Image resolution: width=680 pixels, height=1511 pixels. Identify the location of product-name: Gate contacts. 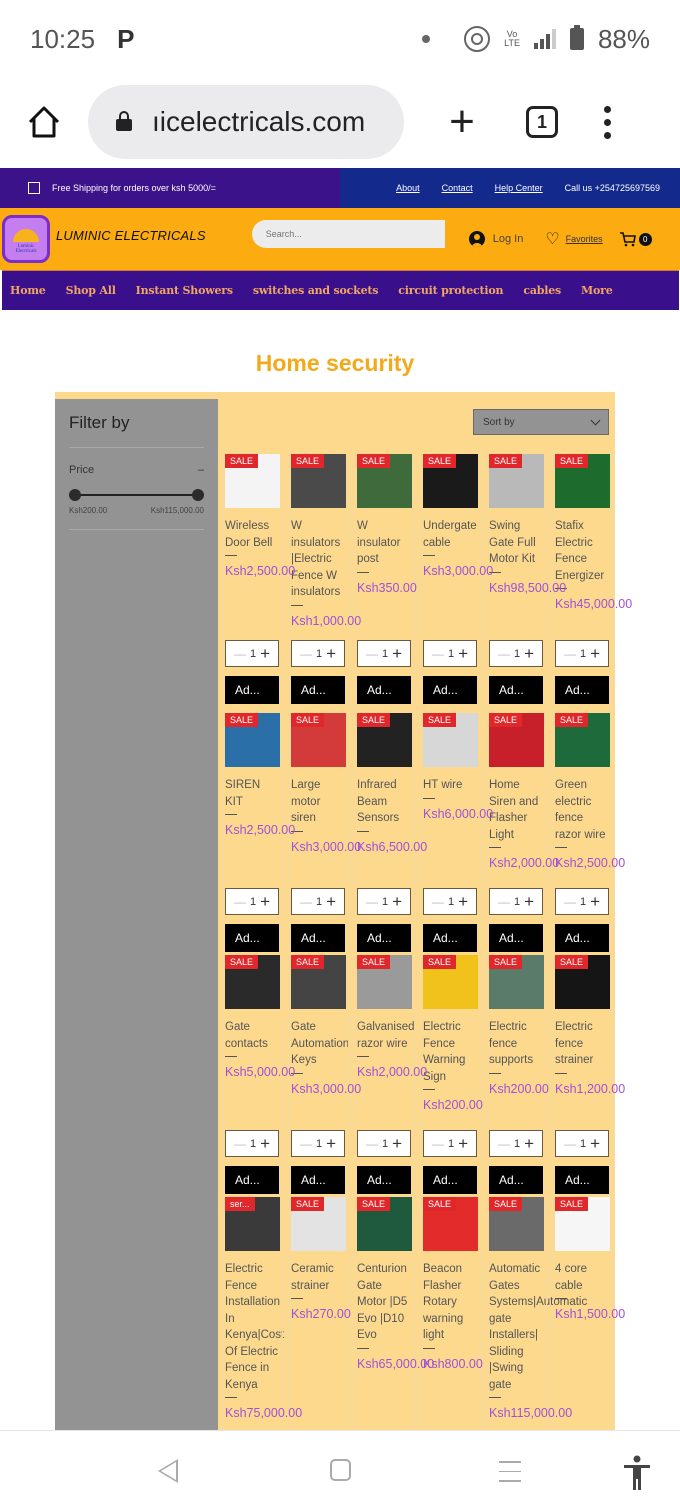
(252, 1035).